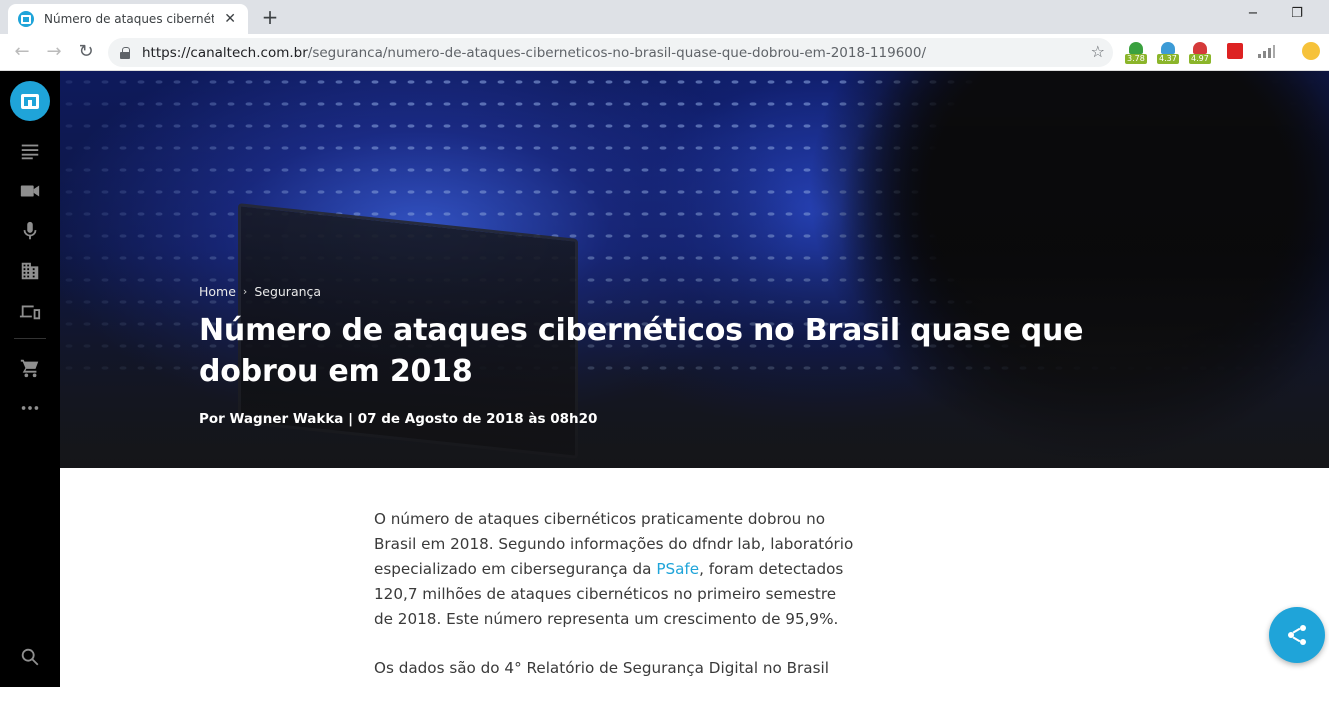 The image size is (1329, 705). I want to click on lock-icon, so click(125, 52).